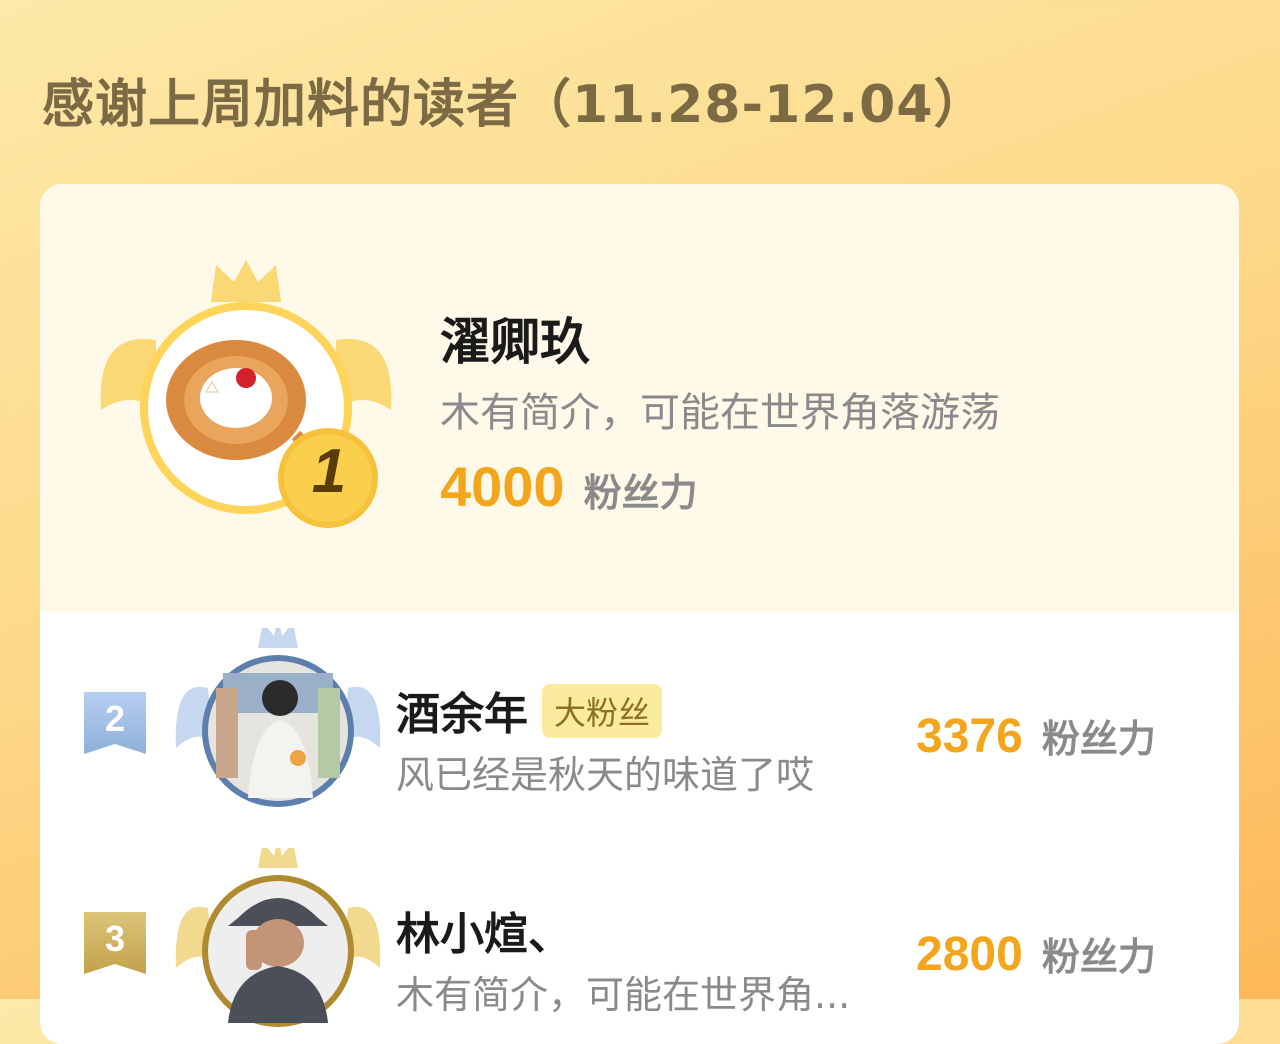 The width and height of the screenshot is (1280, 1044). I want to click on cat-pastry-avatar-icon, so click(238, 403).